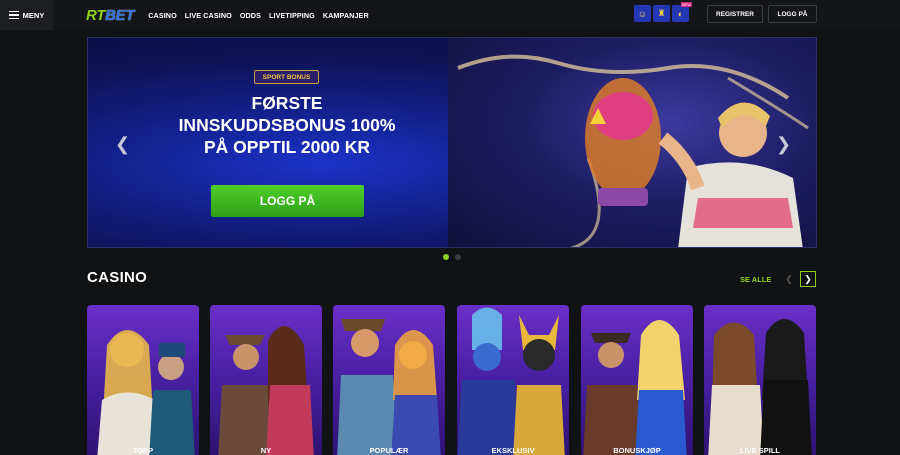 Image resolution: width=900 pixels, height=455 pixels. What do you see at coordinates (143, 450) in the screenshot?
I see `card-label: TOPP` at bounding box center [143, 450].